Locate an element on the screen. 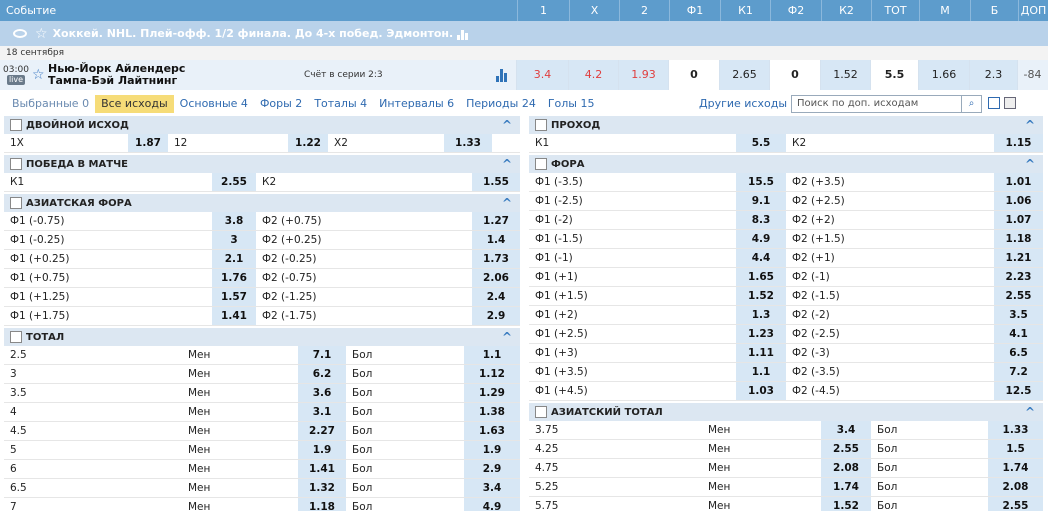 This screenshot has width=1048, height=511. stats-icon is located at coordinates (463, 34).